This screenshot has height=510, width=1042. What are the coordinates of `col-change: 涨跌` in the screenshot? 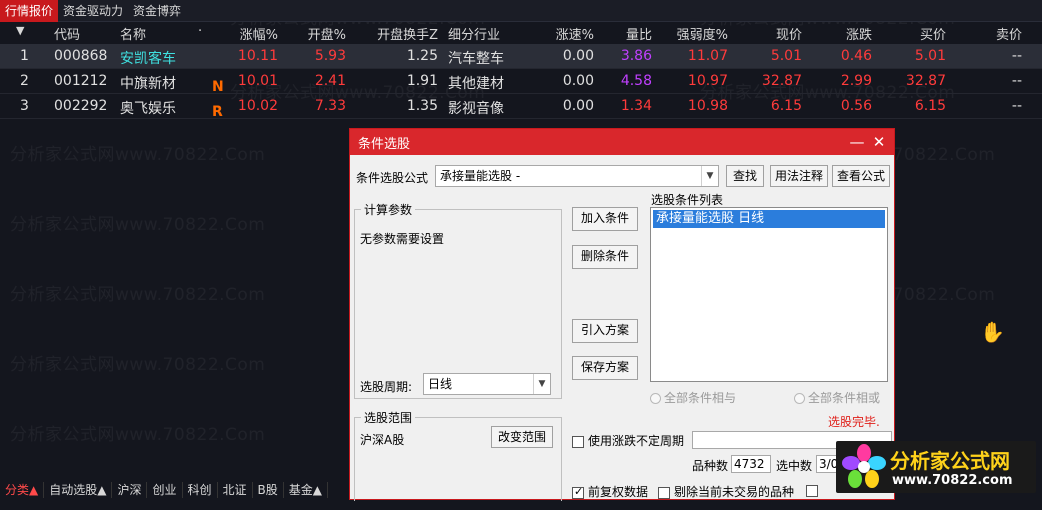 It's located at (851, 33).